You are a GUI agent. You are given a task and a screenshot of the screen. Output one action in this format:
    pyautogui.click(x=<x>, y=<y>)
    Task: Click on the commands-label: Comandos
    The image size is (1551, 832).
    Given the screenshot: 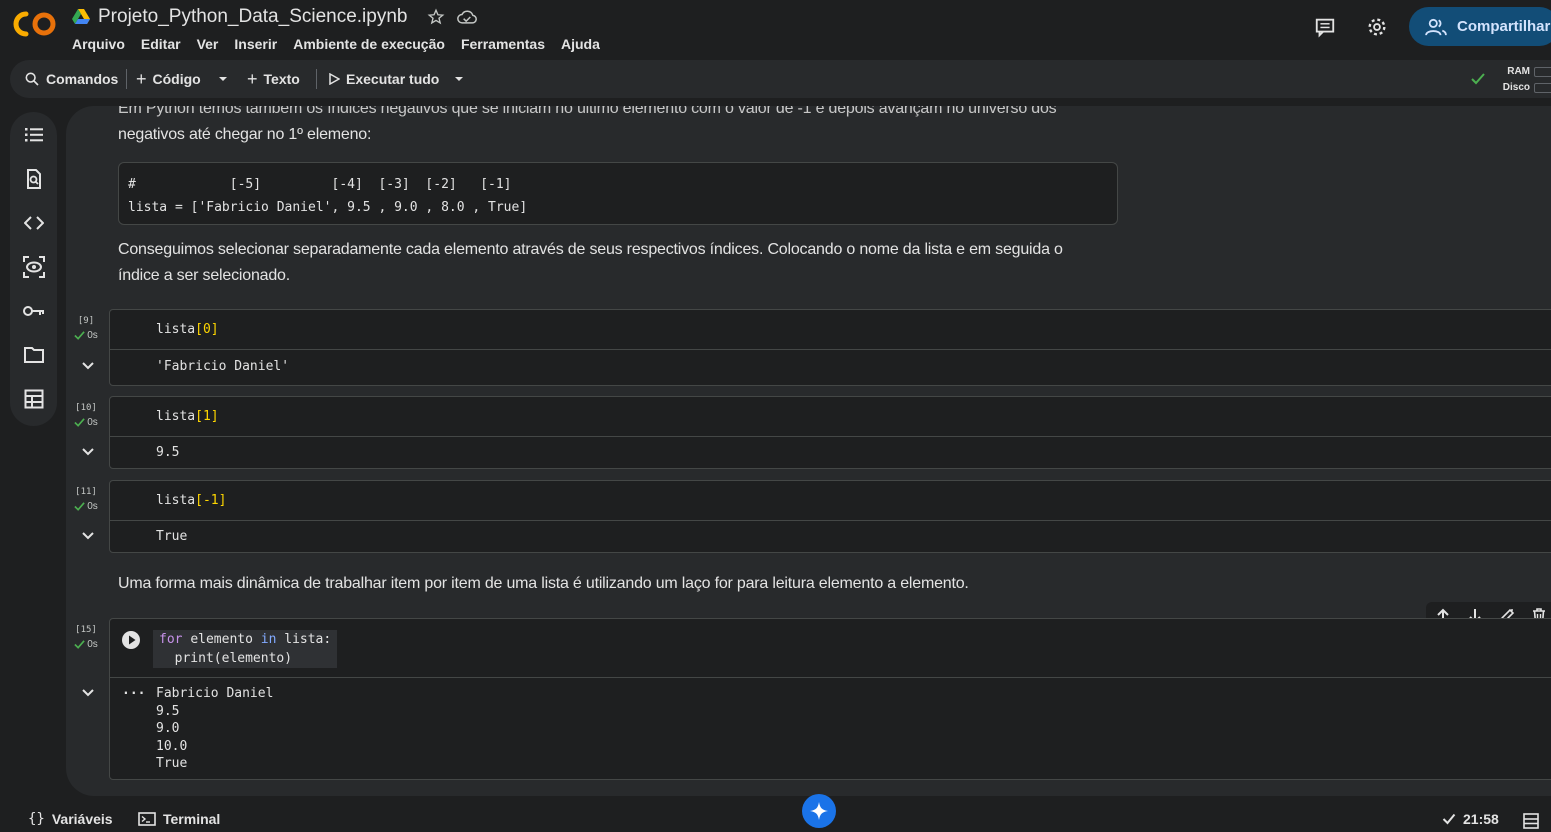 What is the action you would take?
    pyautogui.click(x=82, y=79)
    